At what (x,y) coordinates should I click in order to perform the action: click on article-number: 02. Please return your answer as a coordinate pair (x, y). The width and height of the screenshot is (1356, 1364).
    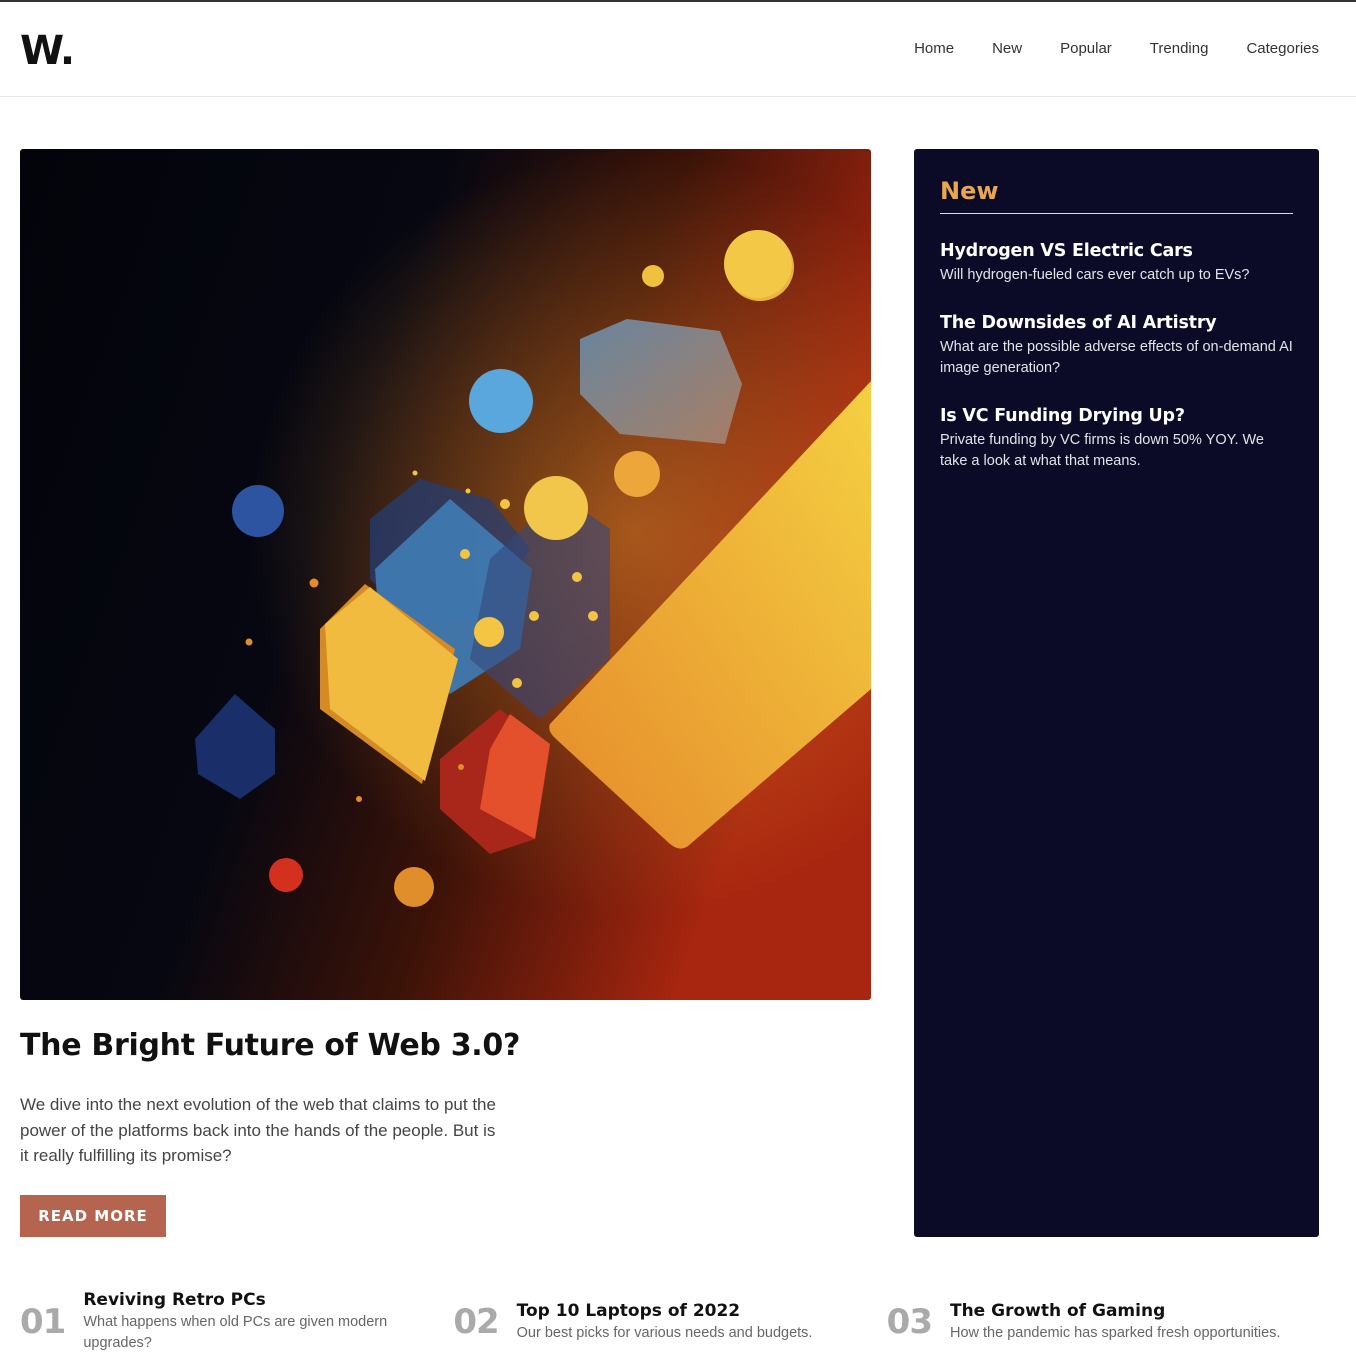
    Looking at the image, I should click on (476, 1322).